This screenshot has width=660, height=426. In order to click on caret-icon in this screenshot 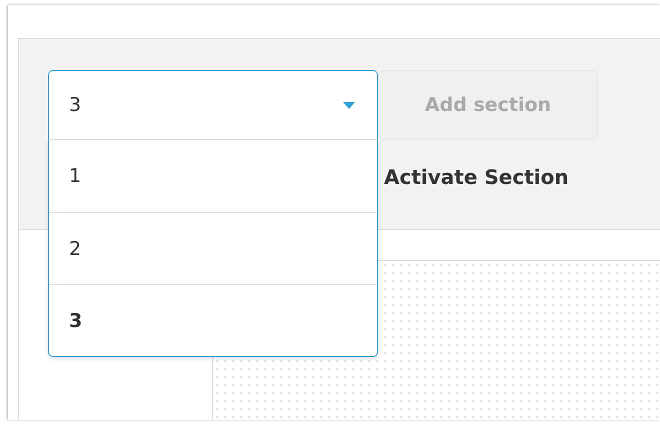, I will do `click(349, 105)`.